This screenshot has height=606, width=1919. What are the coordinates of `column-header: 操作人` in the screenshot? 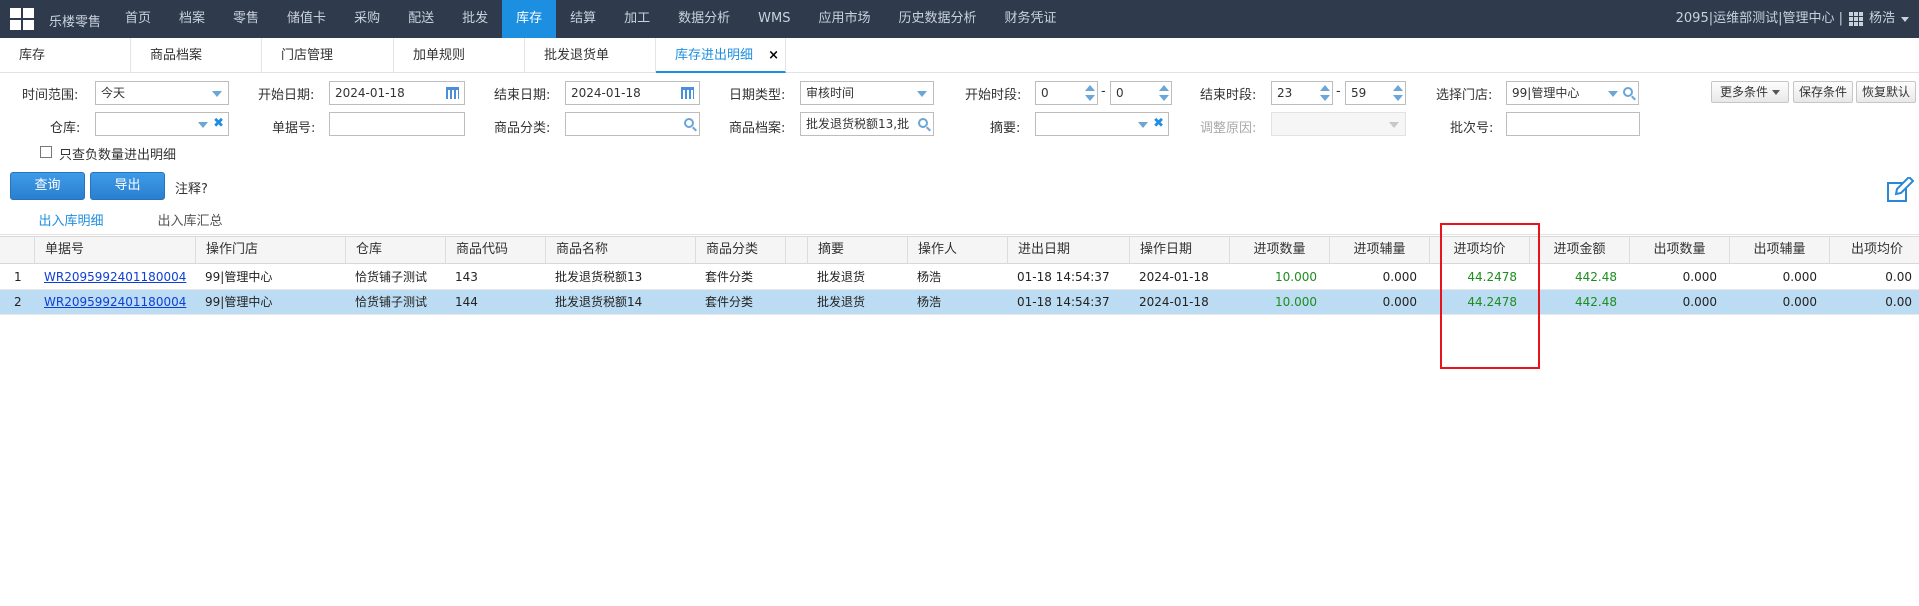 It's located at (957, 250).